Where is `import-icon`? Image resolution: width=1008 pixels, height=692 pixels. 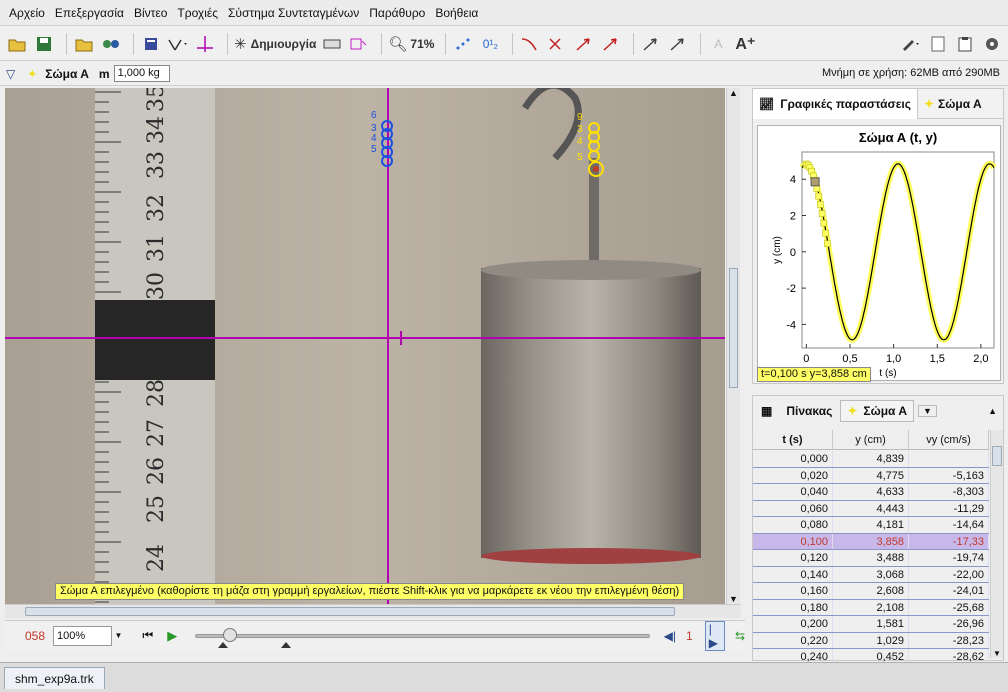 import-icon is located at coordinates (111, 44).